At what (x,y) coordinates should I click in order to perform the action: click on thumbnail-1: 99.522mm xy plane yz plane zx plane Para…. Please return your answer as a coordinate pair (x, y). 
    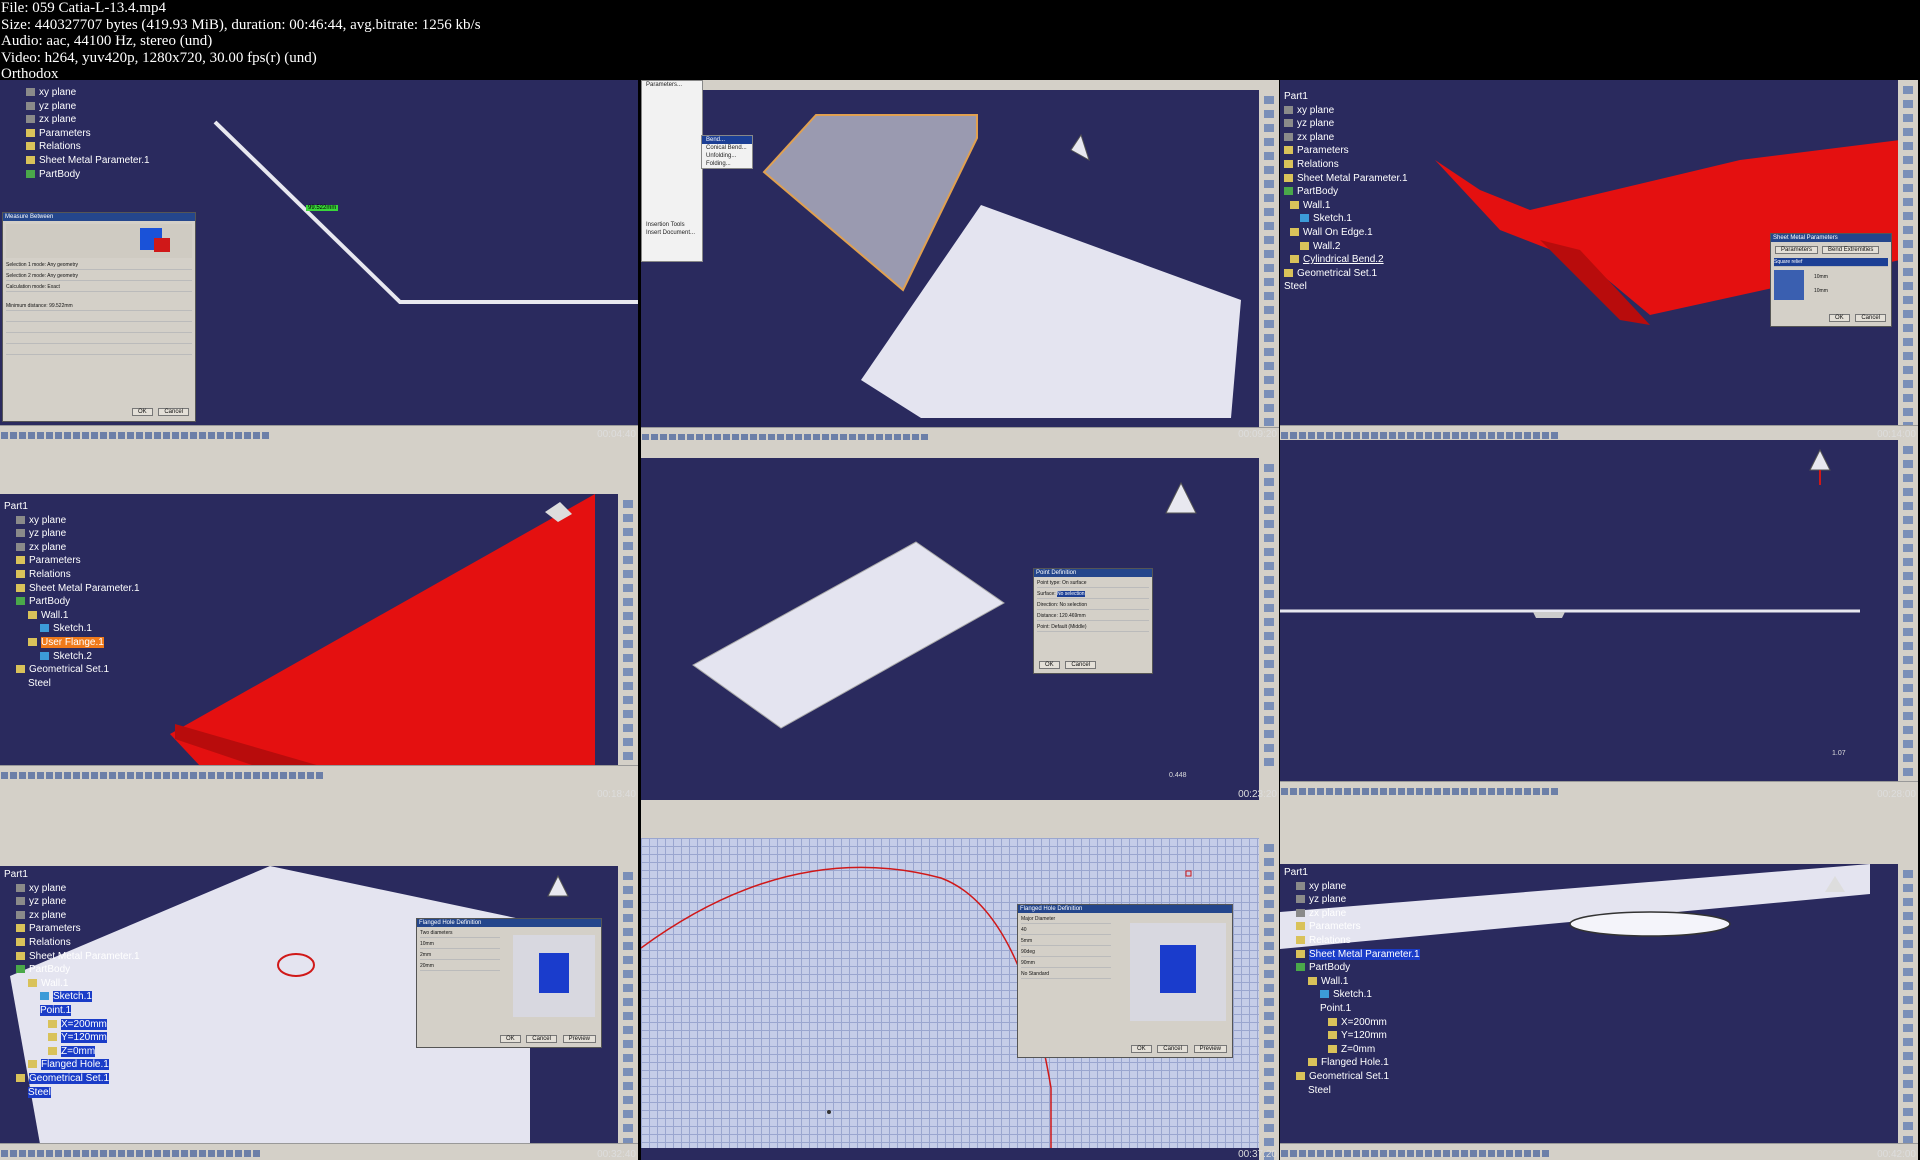
    Looking at the image, I should click on (319, 260).